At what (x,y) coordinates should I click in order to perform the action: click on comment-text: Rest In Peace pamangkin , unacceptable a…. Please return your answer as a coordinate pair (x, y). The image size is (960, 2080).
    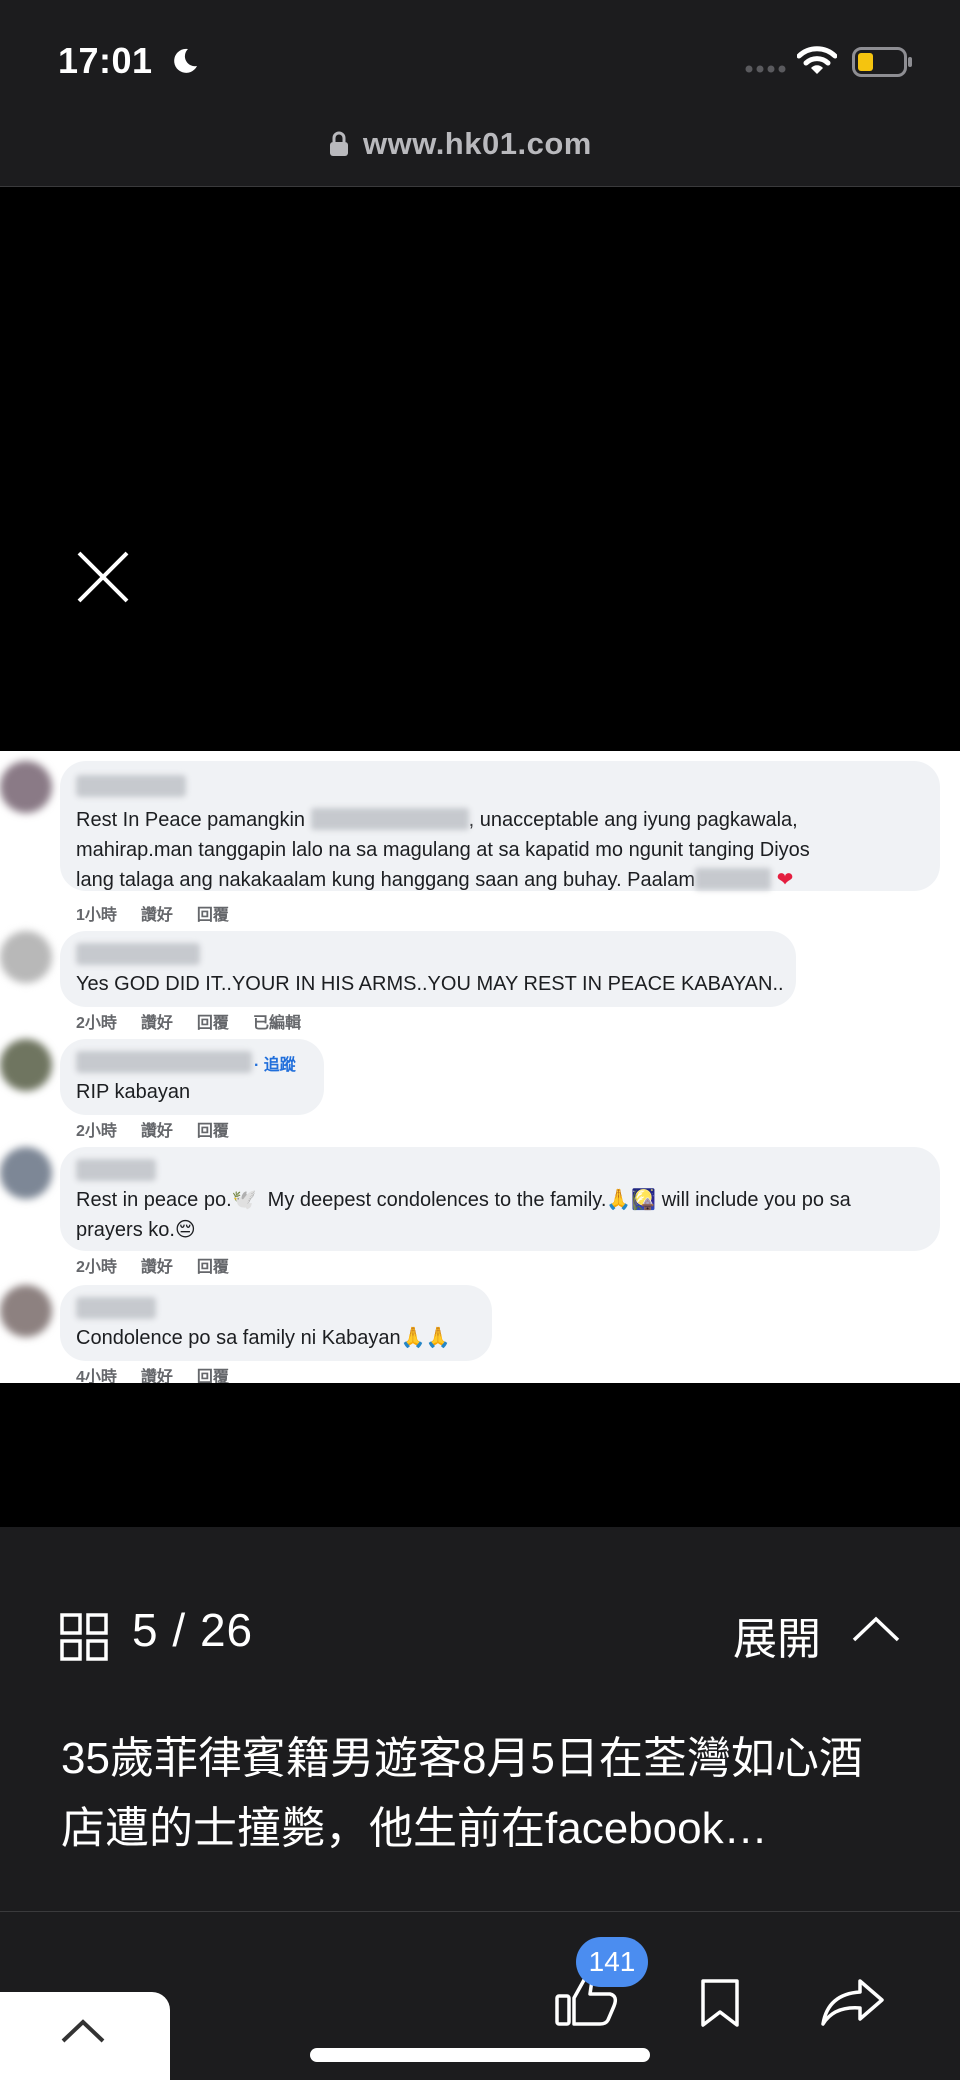
    Looking at the image, I should click on (437, 819).